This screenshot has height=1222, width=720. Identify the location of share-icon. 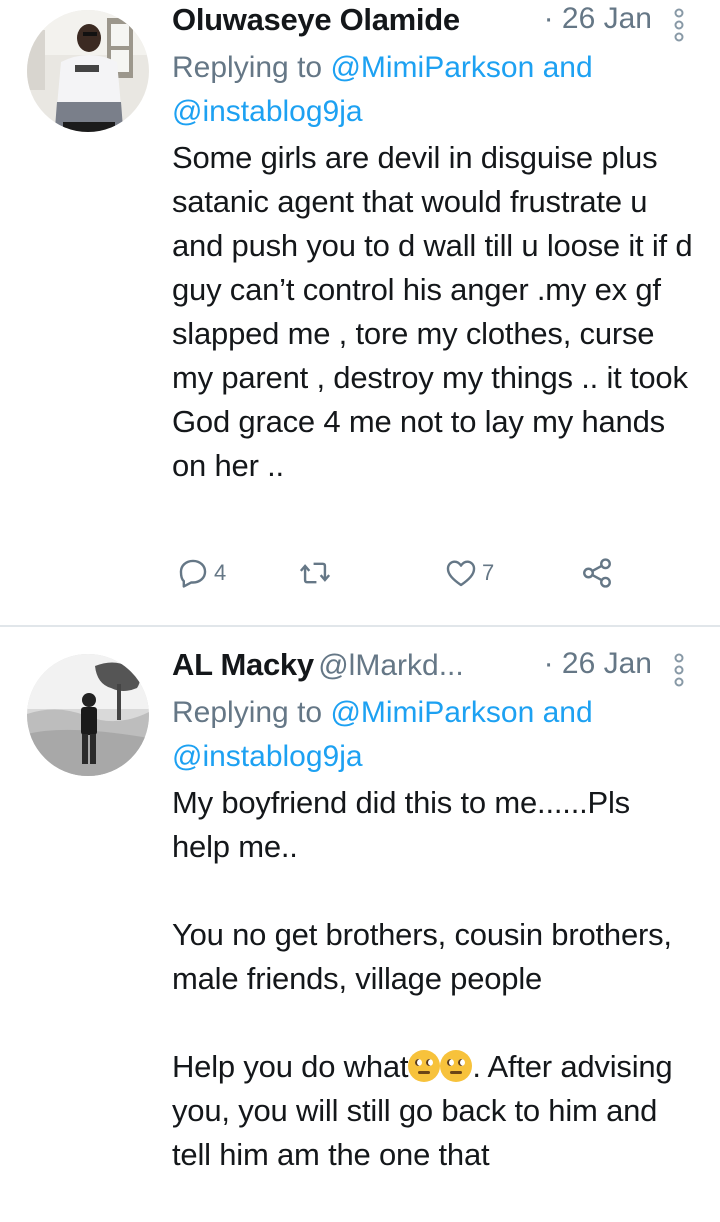
(597, 573).